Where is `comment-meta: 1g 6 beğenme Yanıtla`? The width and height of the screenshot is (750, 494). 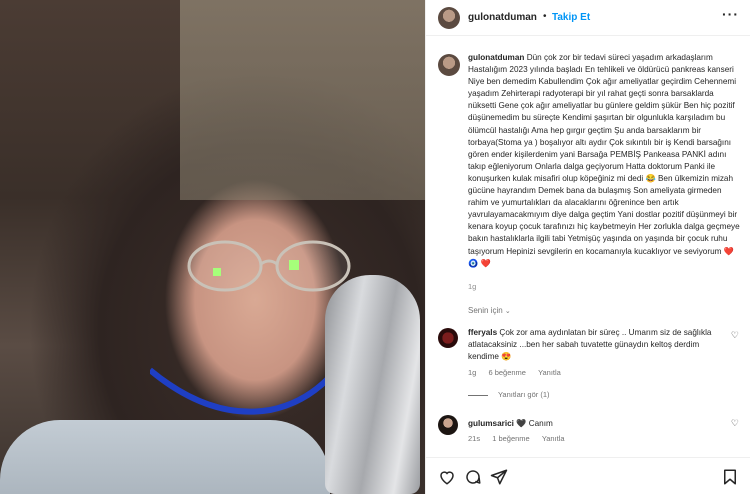 comment-meta: 1g 6 beğenme Yanıtla is located at coordinates (514, 372).